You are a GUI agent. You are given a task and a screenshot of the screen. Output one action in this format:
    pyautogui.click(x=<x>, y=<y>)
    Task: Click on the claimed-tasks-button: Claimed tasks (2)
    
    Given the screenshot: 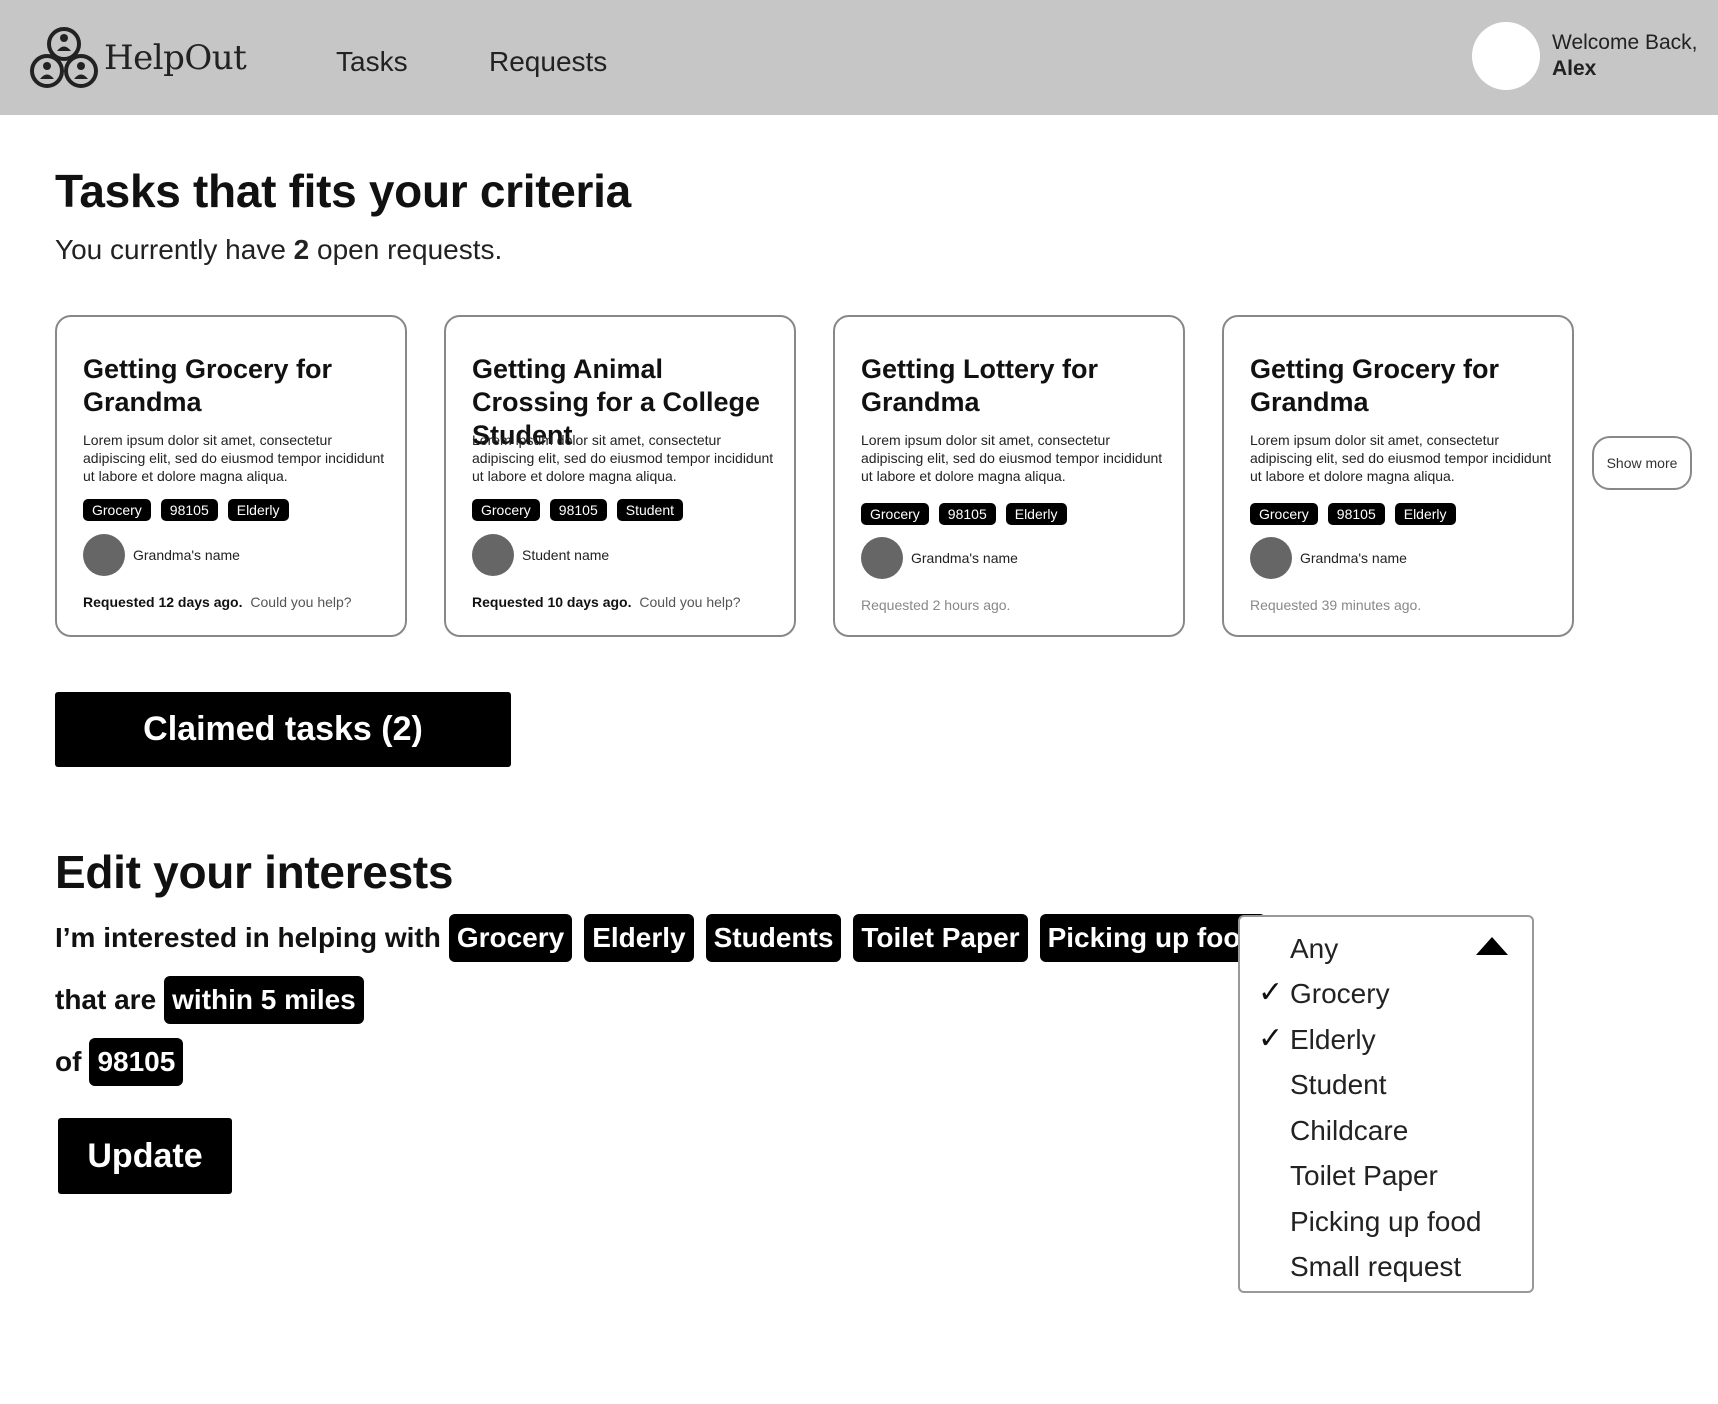 What is the action you would take?
    pyautogui.click(x=283, y=729)
    